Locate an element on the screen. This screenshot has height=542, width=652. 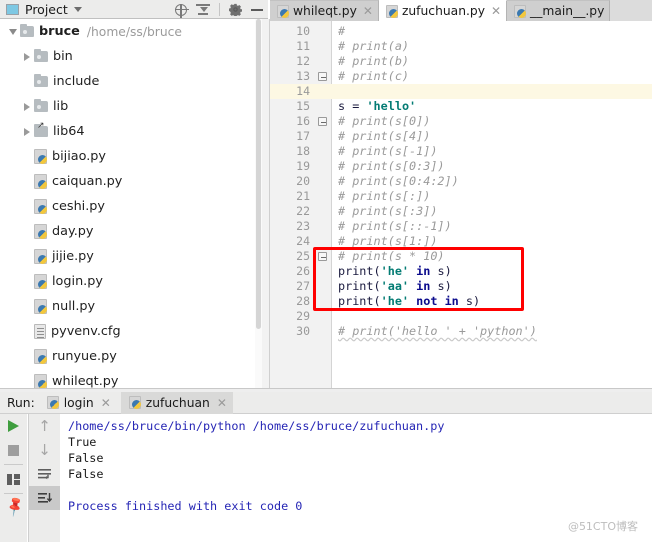
project-panel-header: Project is located at coordinates (134, 9).